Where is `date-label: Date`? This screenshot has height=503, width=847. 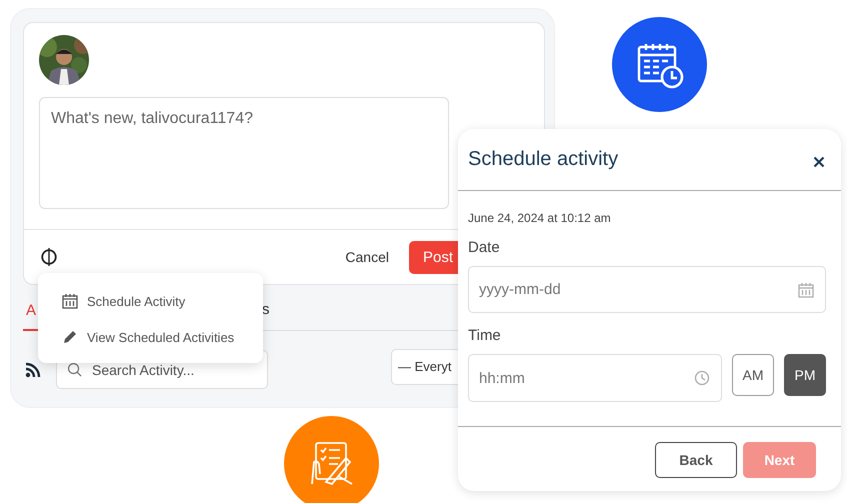
date-label: Date is located at coordinates (484, 247).